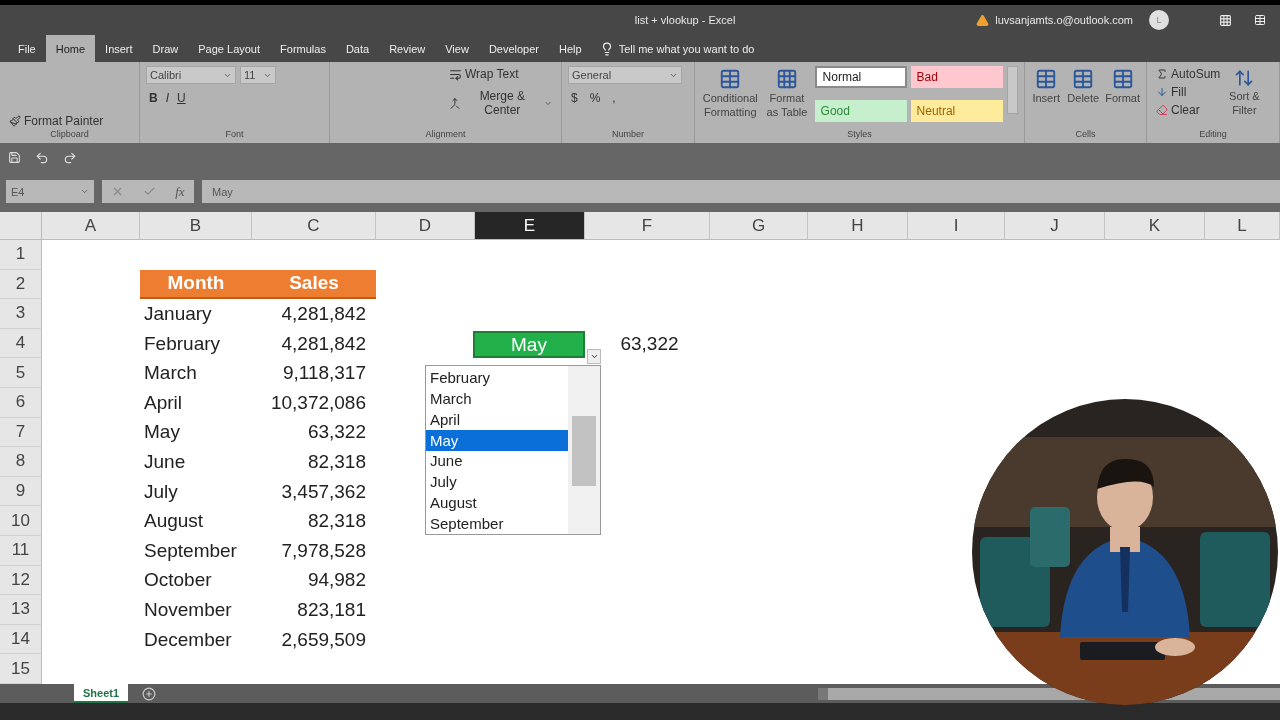  What do you see at coordinates (21, 343) in the screenshot?
I see `row-header: 4` at bounding box center [21, 343].